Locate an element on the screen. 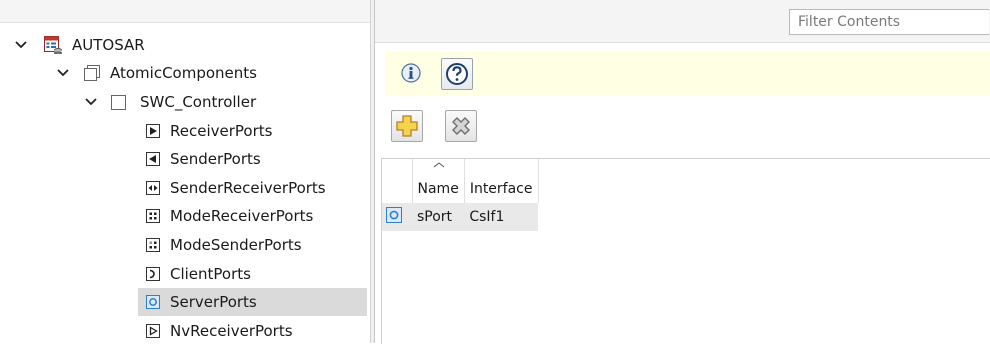 The height and width of the screenshot is (344, 990). plus-icon is located at coordinates (407, 126).